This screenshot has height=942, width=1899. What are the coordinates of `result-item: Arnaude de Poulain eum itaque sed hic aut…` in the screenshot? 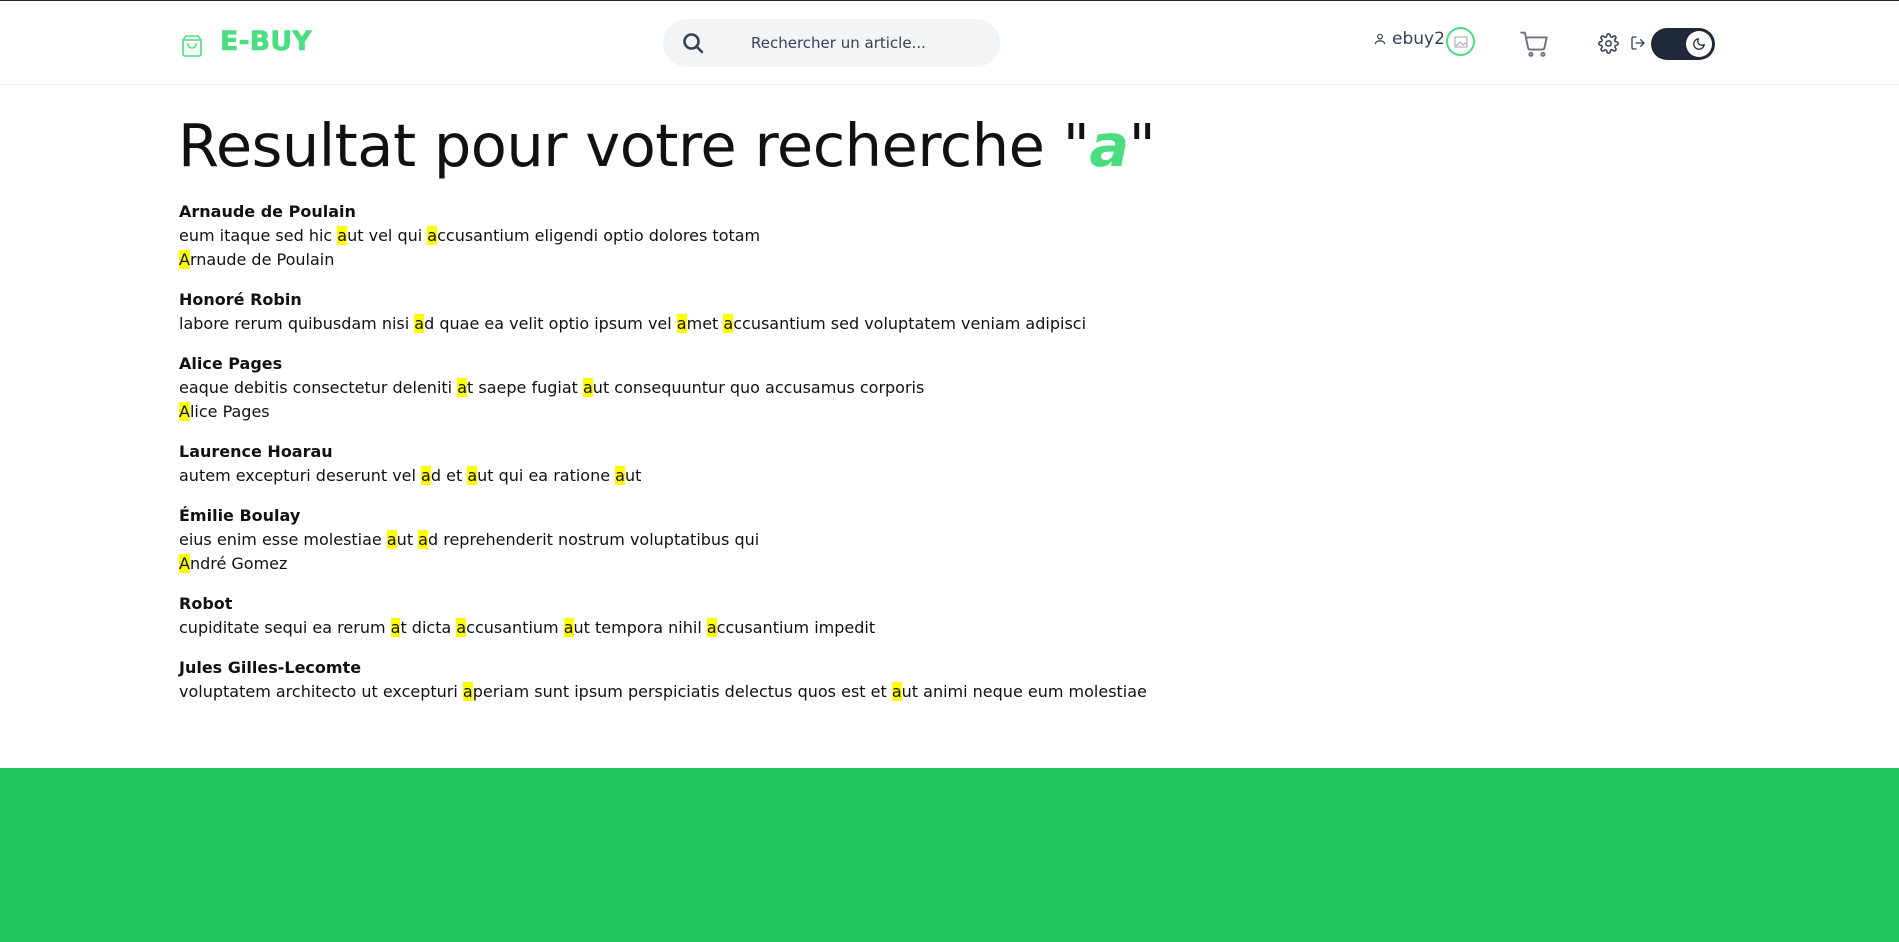 It's located at (879, 236).